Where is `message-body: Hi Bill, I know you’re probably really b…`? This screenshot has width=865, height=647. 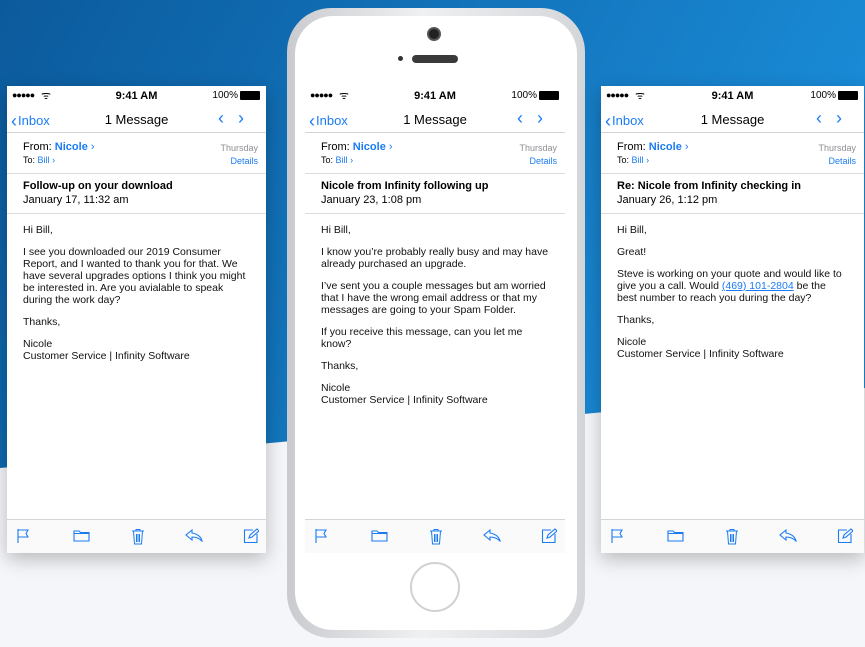
message-body: Hi Bill, I know you’re probably really b… is located at coordinates (435, 310).